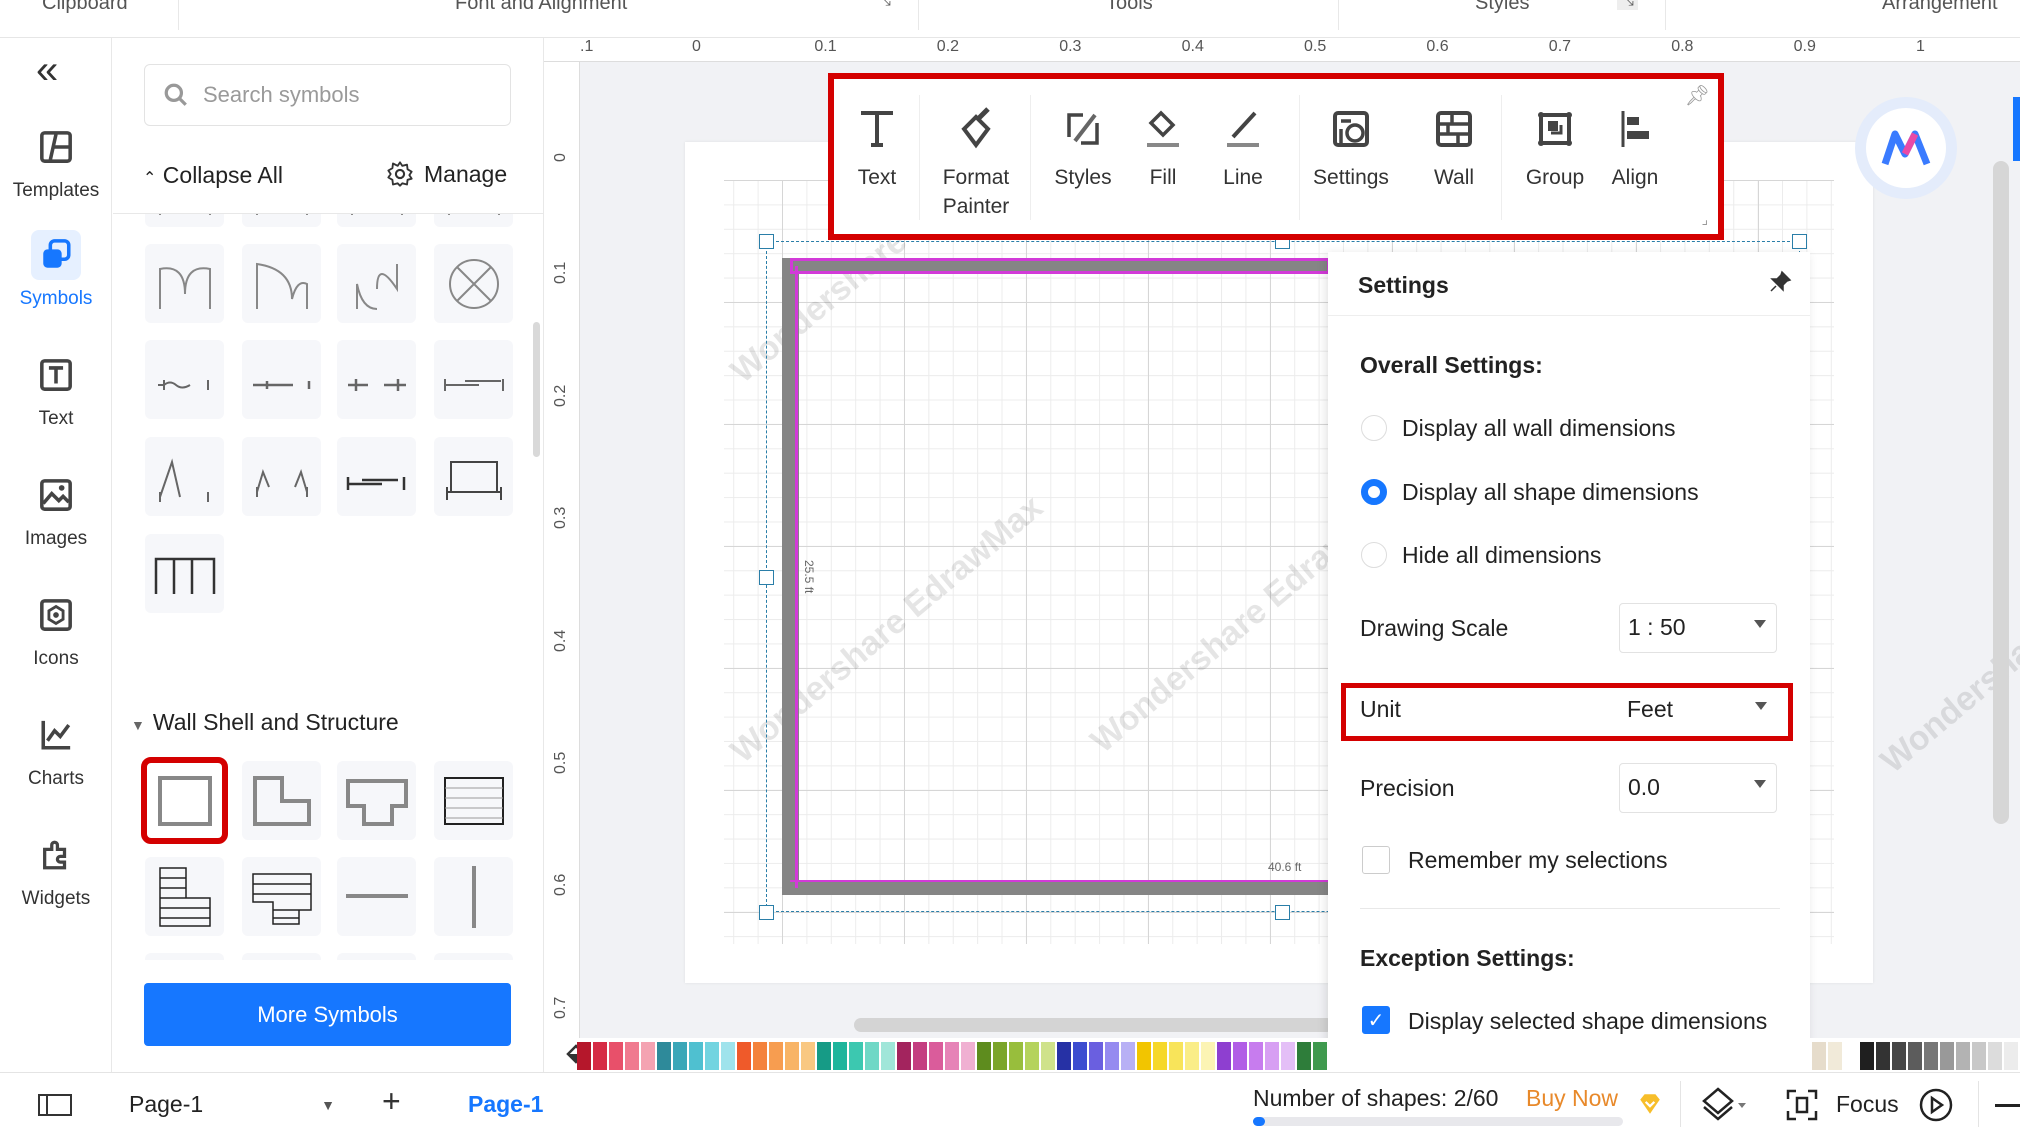  Describe the element at coordinates (56, 750) in the screenshot. I see `rail-item-charts: Charts` at that location.